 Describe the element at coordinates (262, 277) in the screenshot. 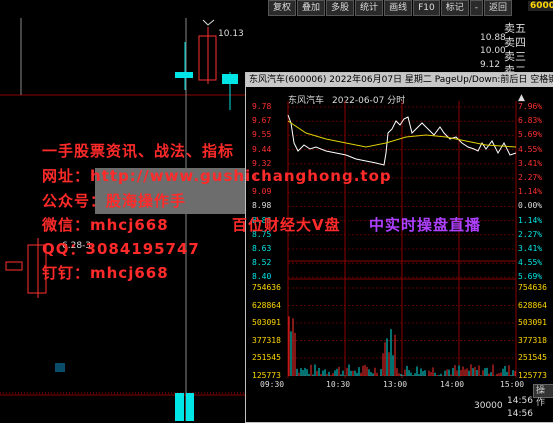

I see `price-axis-label: 8.40` at that location.